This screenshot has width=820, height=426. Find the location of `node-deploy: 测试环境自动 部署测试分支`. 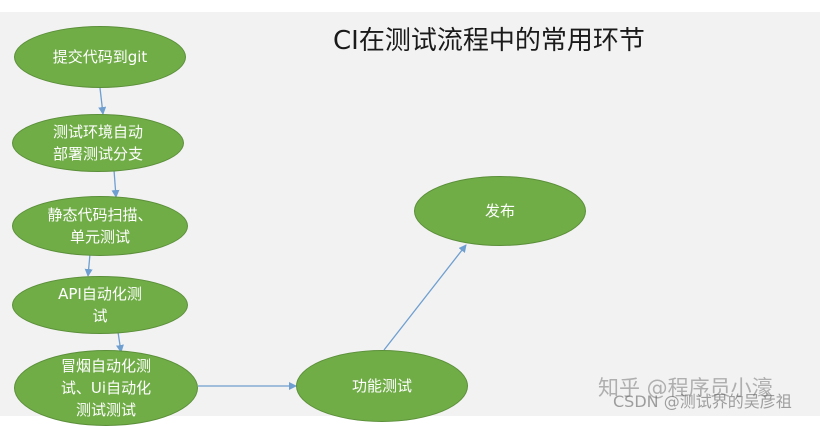

node-deploy: 测试环境自动 部署测试分支 is located at coordinates (98, 143).